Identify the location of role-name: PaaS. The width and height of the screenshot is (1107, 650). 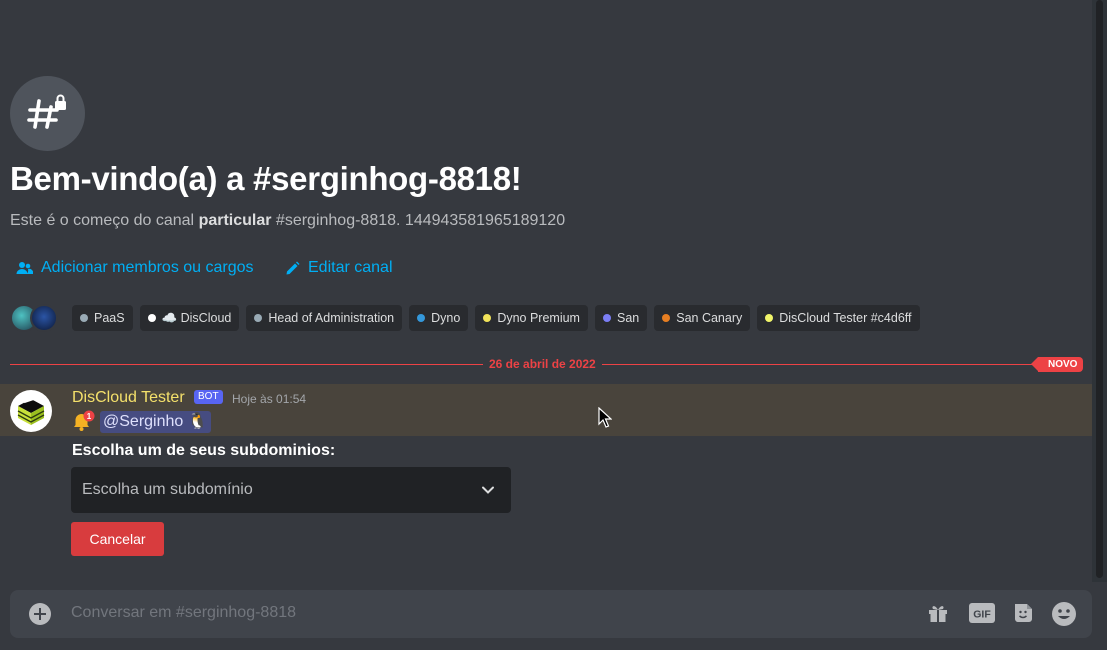
(109, 318).